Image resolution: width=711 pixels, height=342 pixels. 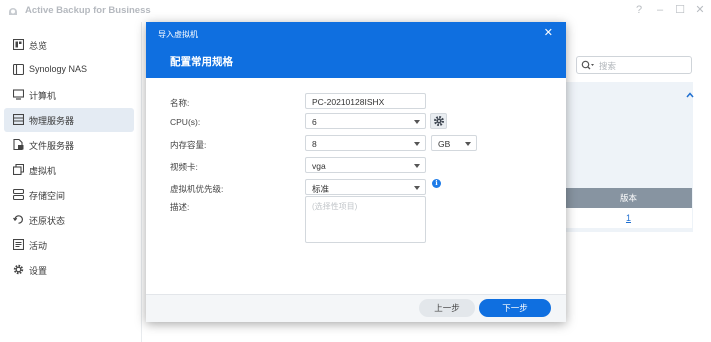 I want to click on cpu-settings-button, so click(x=438, y=121).